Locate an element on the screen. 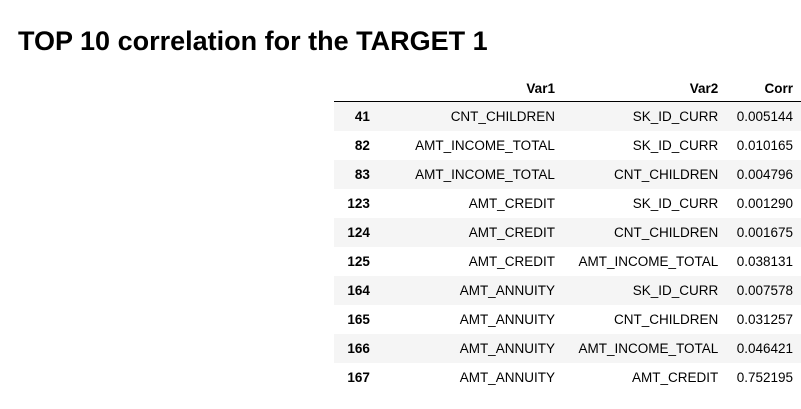  row-index: 165 is located at coordinates (358, 319).